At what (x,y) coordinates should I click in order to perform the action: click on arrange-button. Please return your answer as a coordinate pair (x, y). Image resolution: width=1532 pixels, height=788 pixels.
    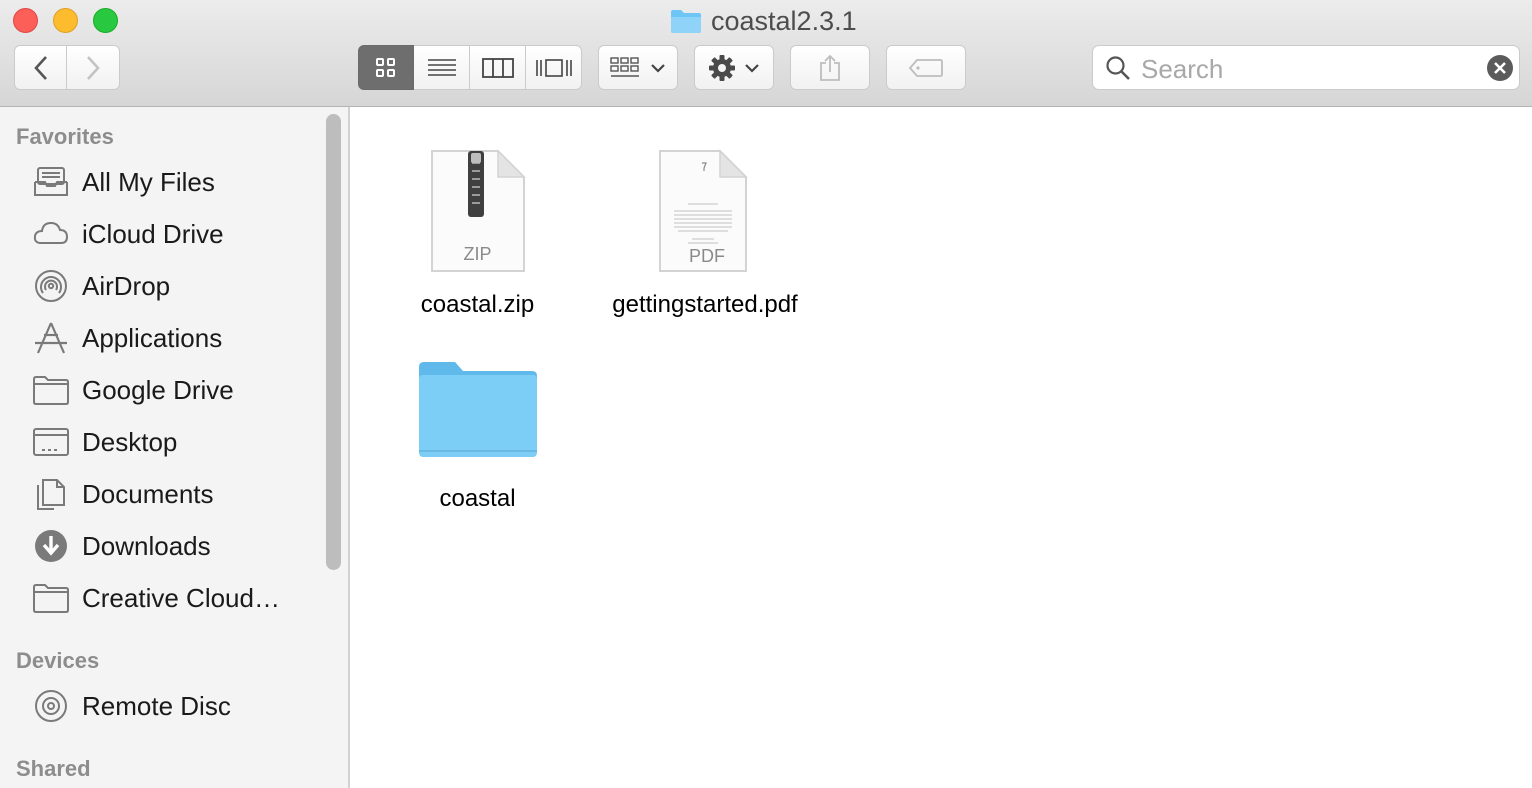
    Looking at the image, I should click on (638, 67).